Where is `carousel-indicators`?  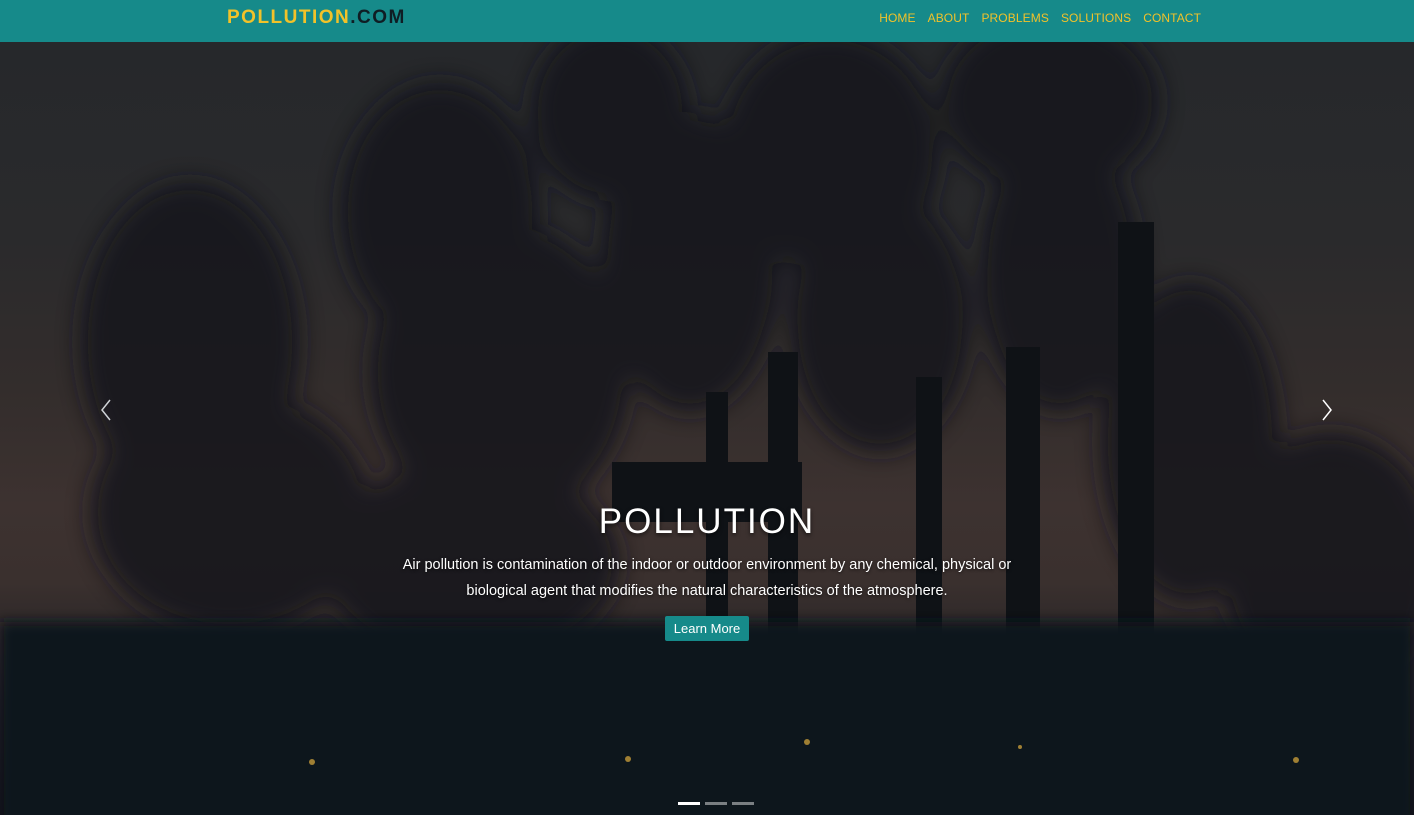
carousel-indicators is located at coordinates (716, 803).